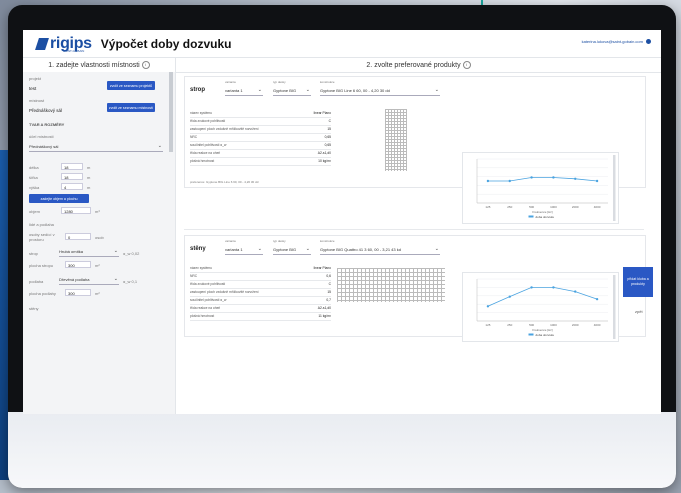 The image size is (681, 493). What do you see at coordinates (59, 198) in the screenshot?
I see `enter-volume-area-button: zadejte objem a plochu` at bounding box center [59, 198].